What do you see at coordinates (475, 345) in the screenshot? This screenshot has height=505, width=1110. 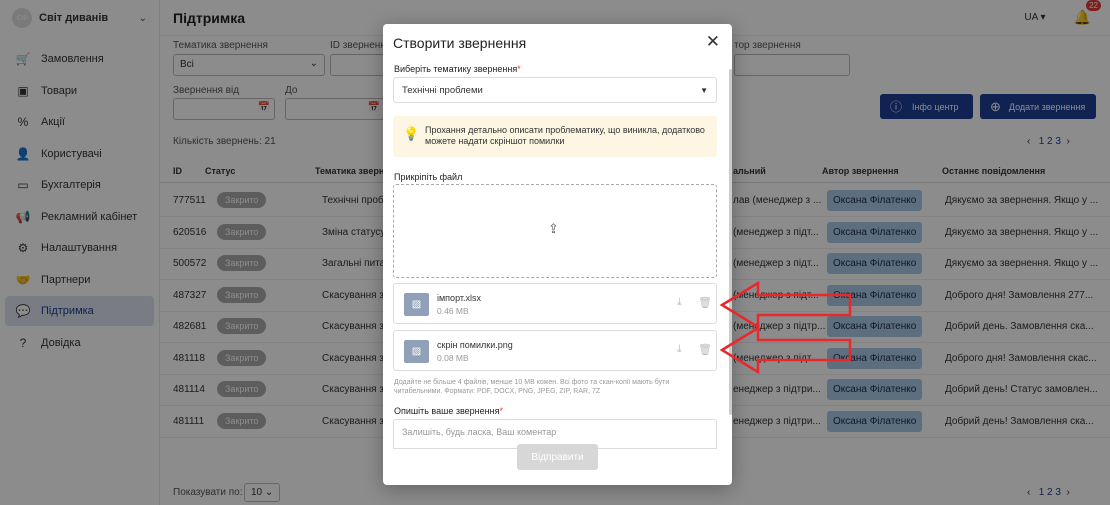 I see `file-name: скрін помилки.png` at bounding box center [475, 345].